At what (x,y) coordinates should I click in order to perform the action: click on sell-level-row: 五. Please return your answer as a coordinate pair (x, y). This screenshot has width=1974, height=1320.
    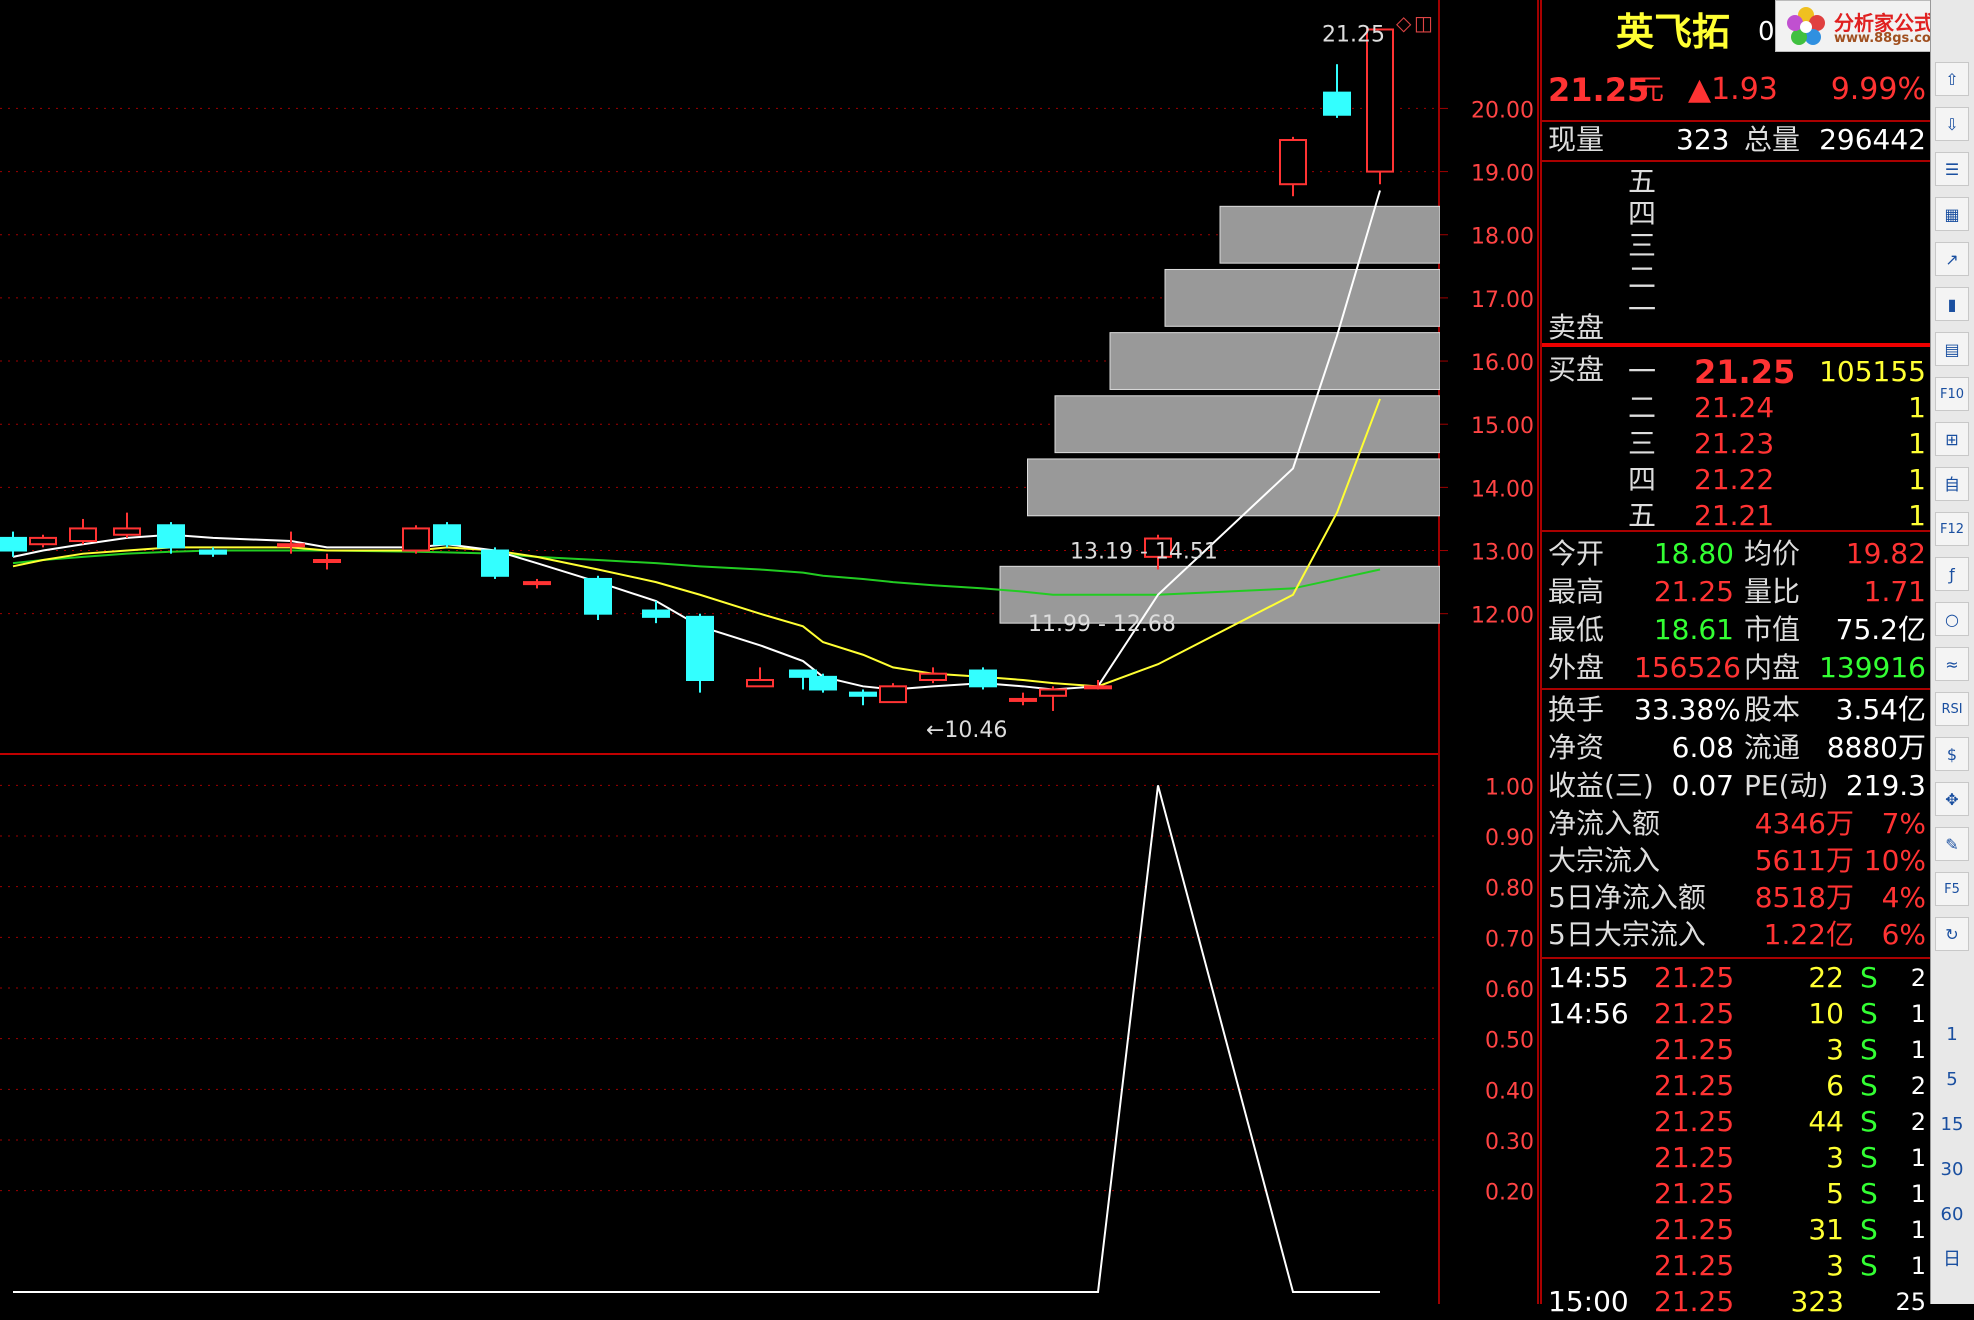
    Looking at the image, I should click on (1737, 181).